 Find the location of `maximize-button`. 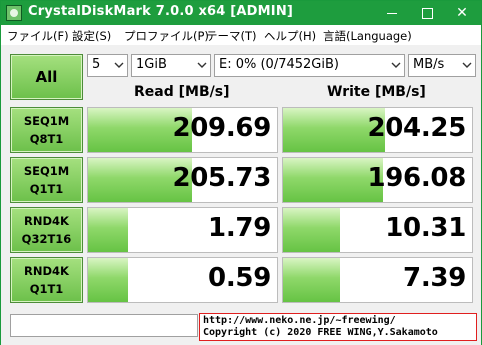

maximize-button is located at coordinates (427, 13).